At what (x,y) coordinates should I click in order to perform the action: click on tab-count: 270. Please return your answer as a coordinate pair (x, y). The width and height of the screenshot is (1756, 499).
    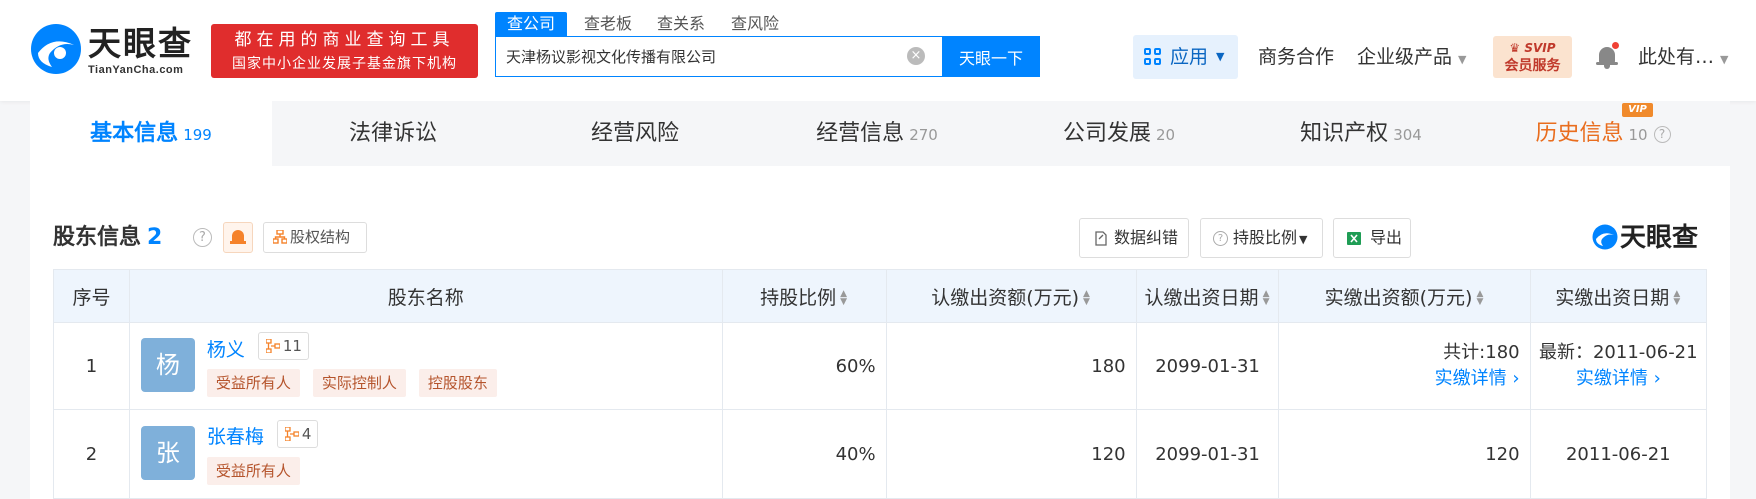
    Looking at the image, I should click on (923, 135).